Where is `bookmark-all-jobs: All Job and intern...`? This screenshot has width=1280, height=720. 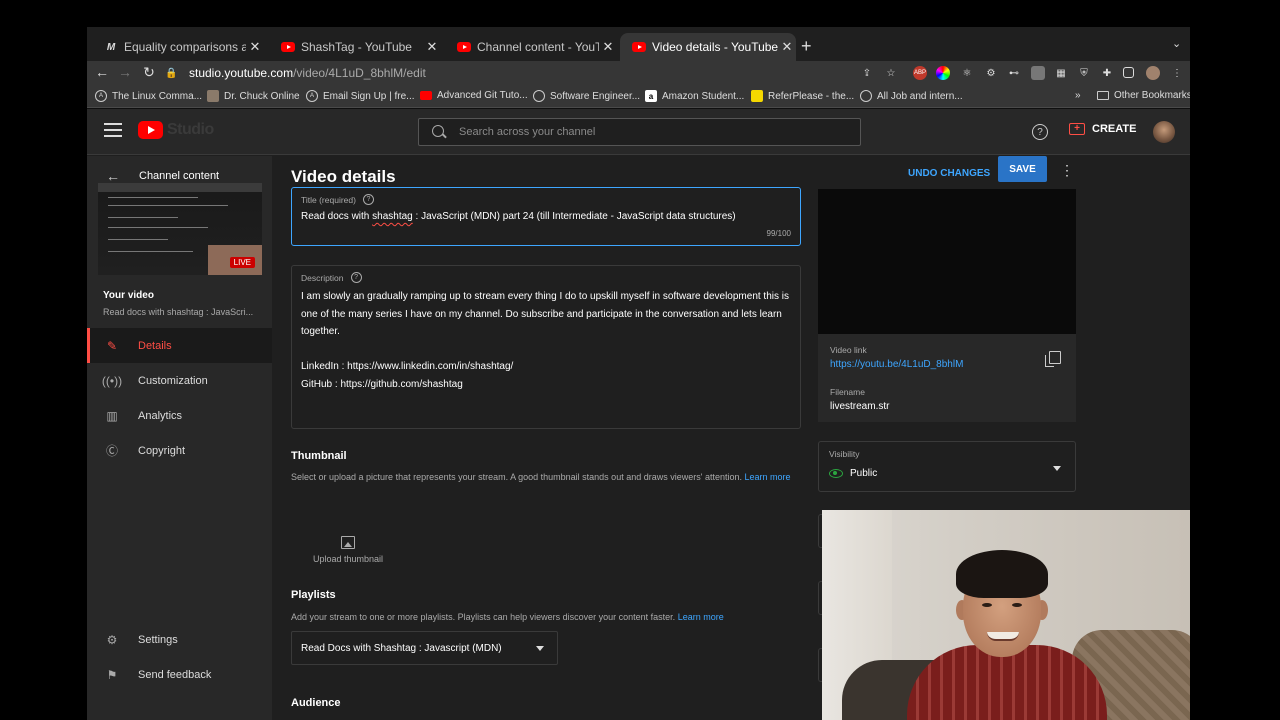
bookmark-all-jobs: All Job and intern... is located at coordinates (911, 96).